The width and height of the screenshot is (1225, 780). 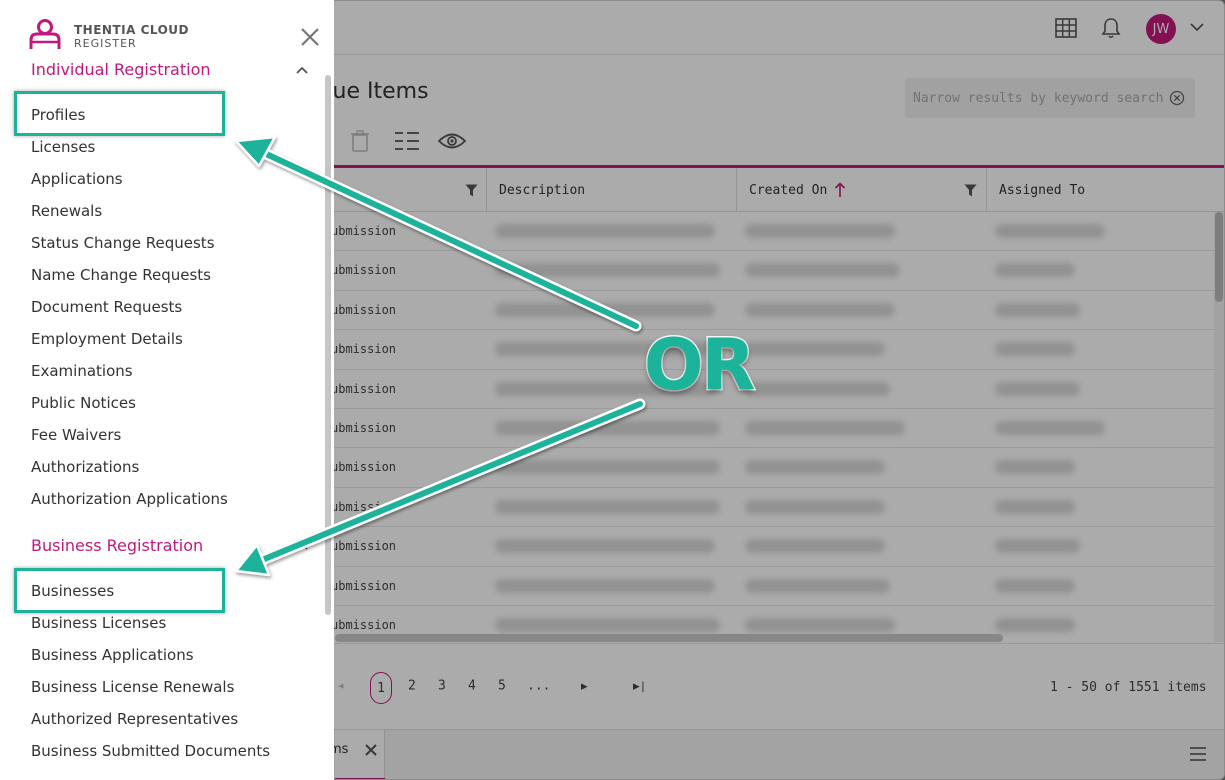 I want to click on logo-subtext: REGISTER, so click(x=105, y=43).